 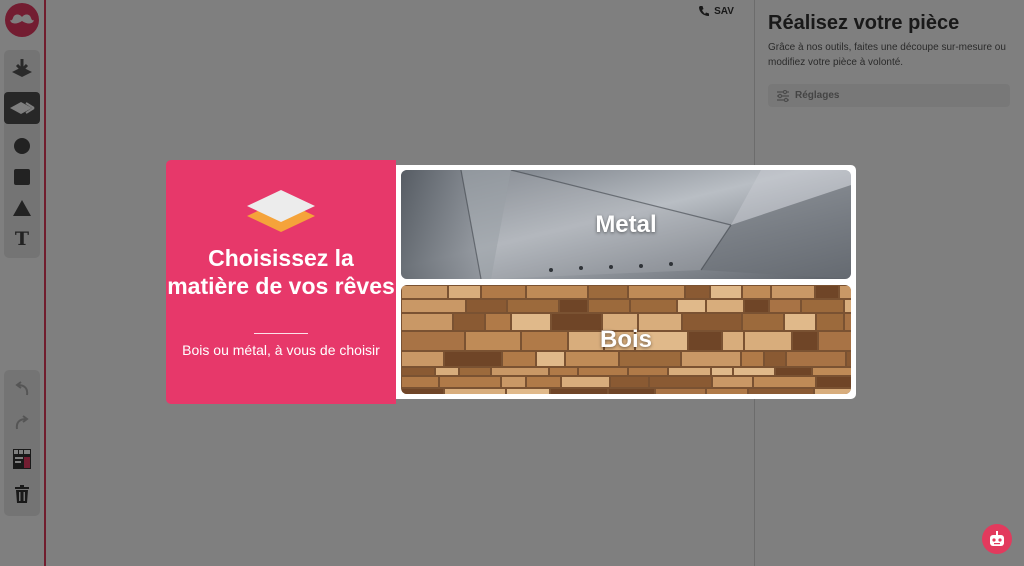 I want to click on material-option-wood: Bois, so click(x=626, y=339).